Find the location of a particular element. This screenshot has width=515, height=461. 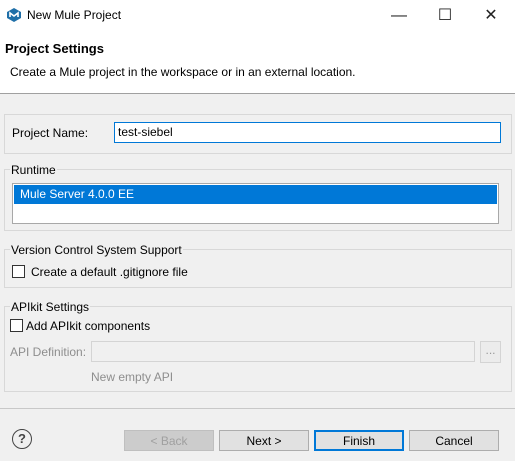

cancel-button: Cancel is located at coordinates (454, 440).